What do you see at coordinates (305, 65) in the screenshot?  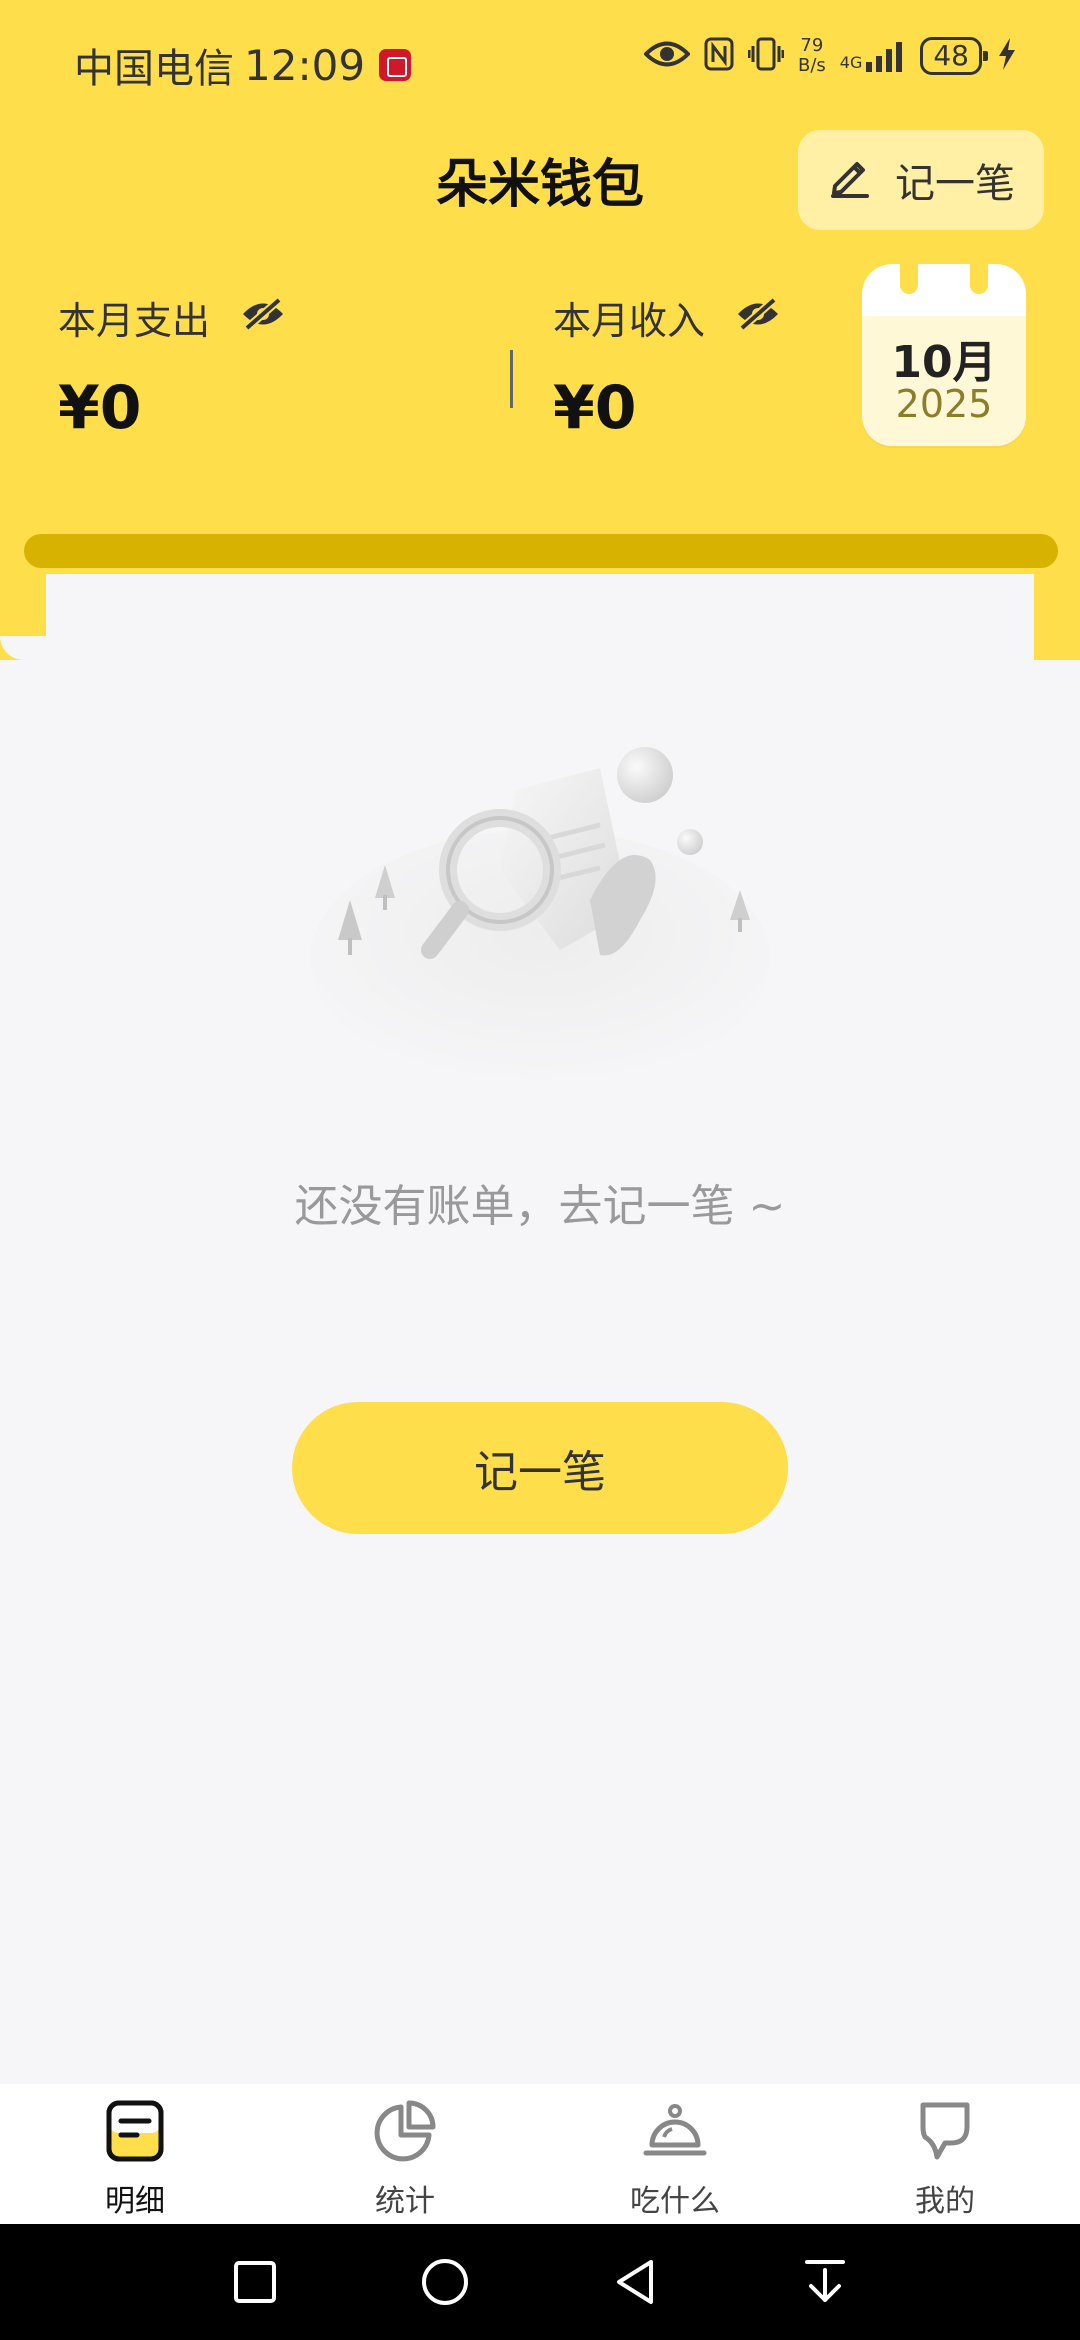 I see `clock: 12:09` at bounding box center [305, 65].